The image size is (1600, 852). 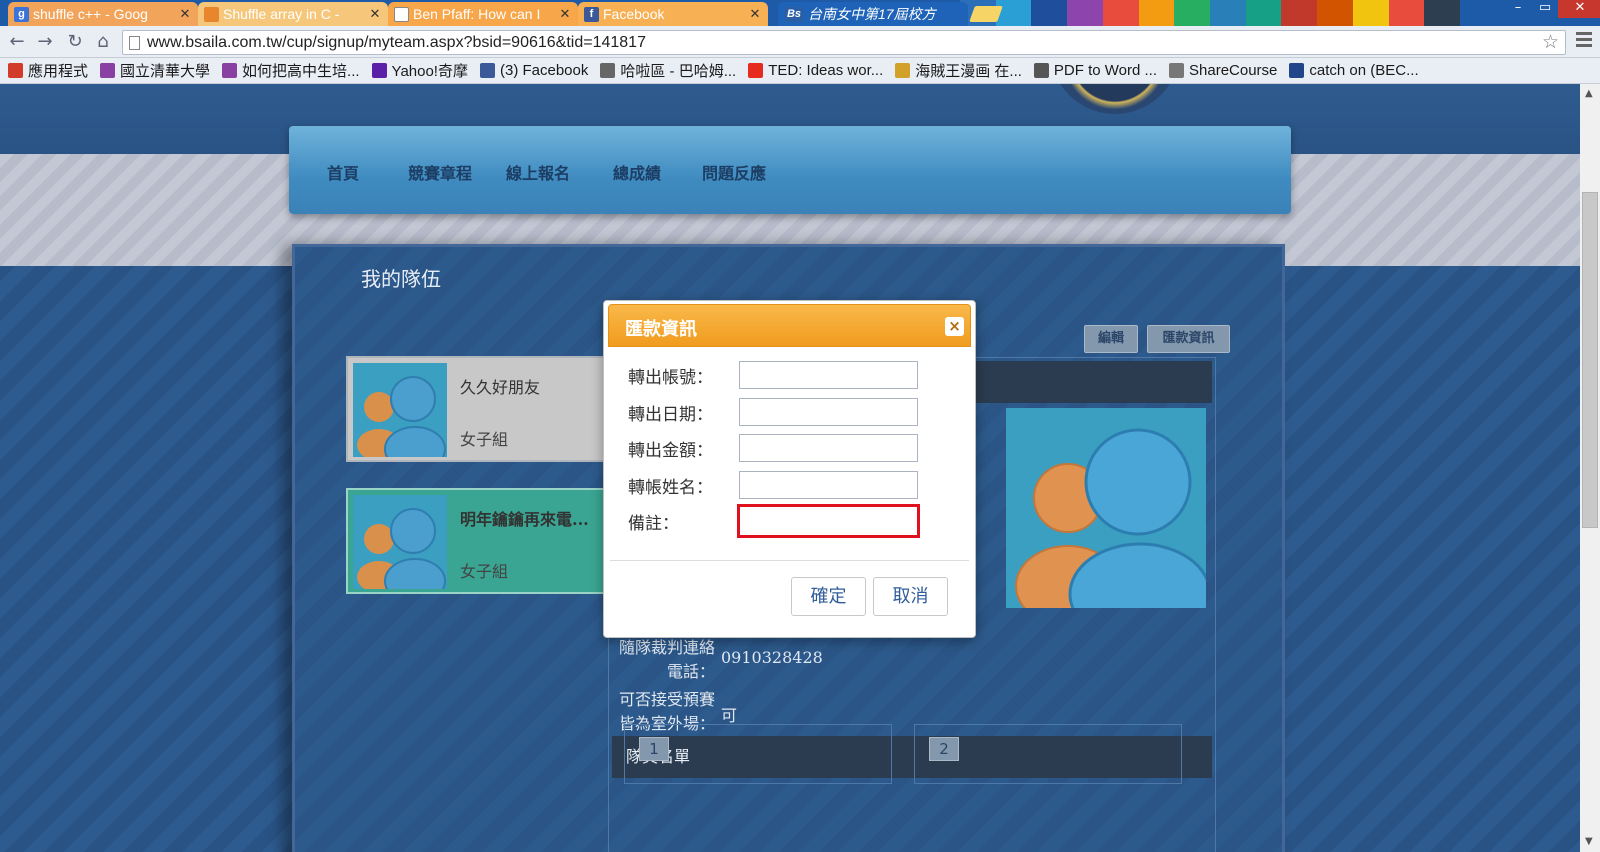 What do you see at coordinates (45, 42) in the screenshot?
I see `forward-arrow-icon: →` at bounding box center [45, 42].